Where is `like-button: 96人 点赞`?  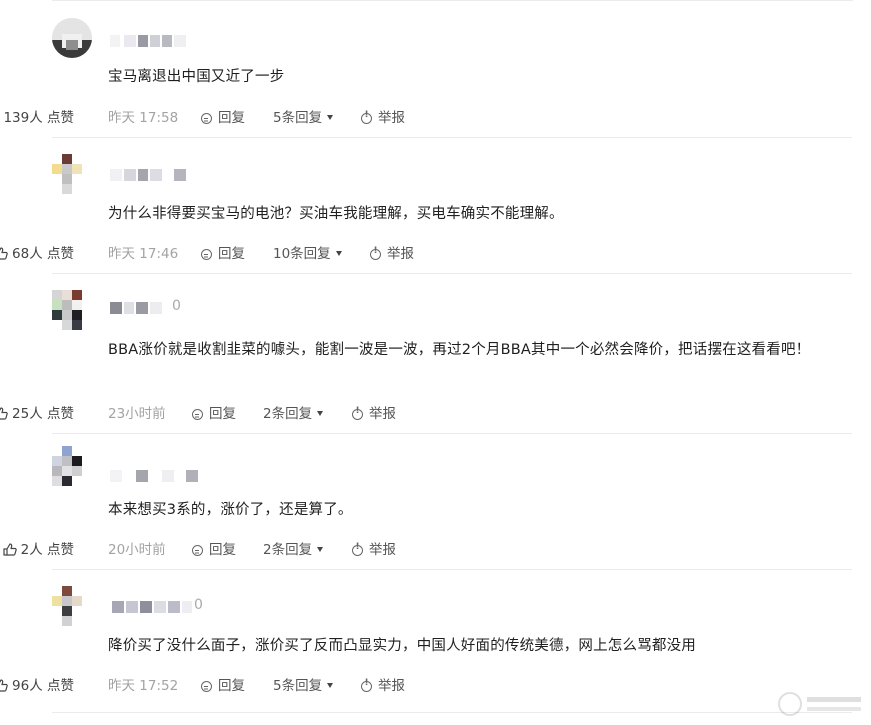
like-button: 96人 点赞 is located at coordinates (37, 684).